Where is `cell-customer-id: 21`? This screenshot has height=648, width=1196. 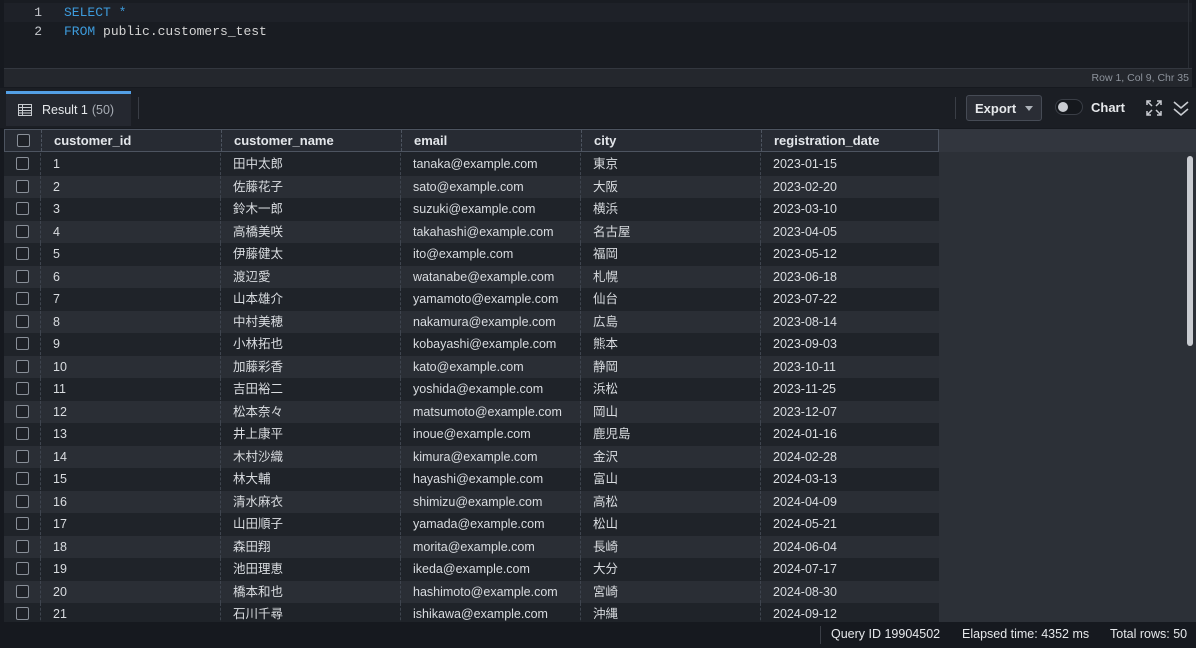
cell-customer-id: 21 is located at coordinates (130, 612).